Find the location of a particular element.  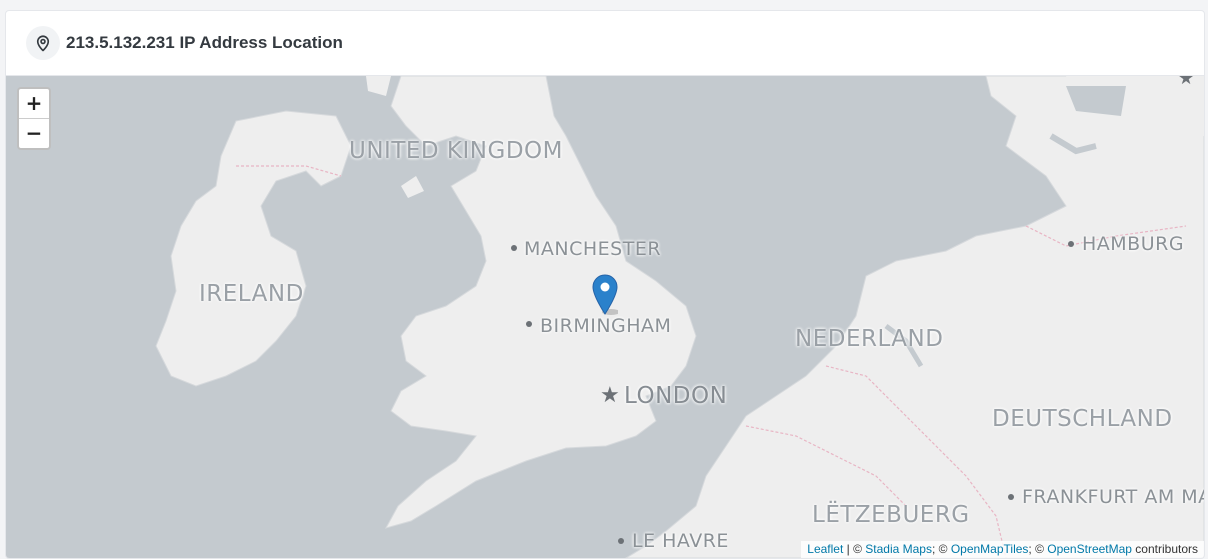

openstreetmap-link: OpenStreetMap is located at coordinates (1089, 549).